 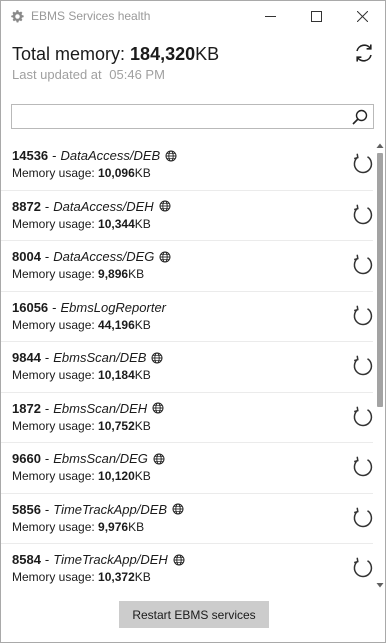 I want to click on total-memory: Total memory: 184,320KB, so click(x=115, y=54).